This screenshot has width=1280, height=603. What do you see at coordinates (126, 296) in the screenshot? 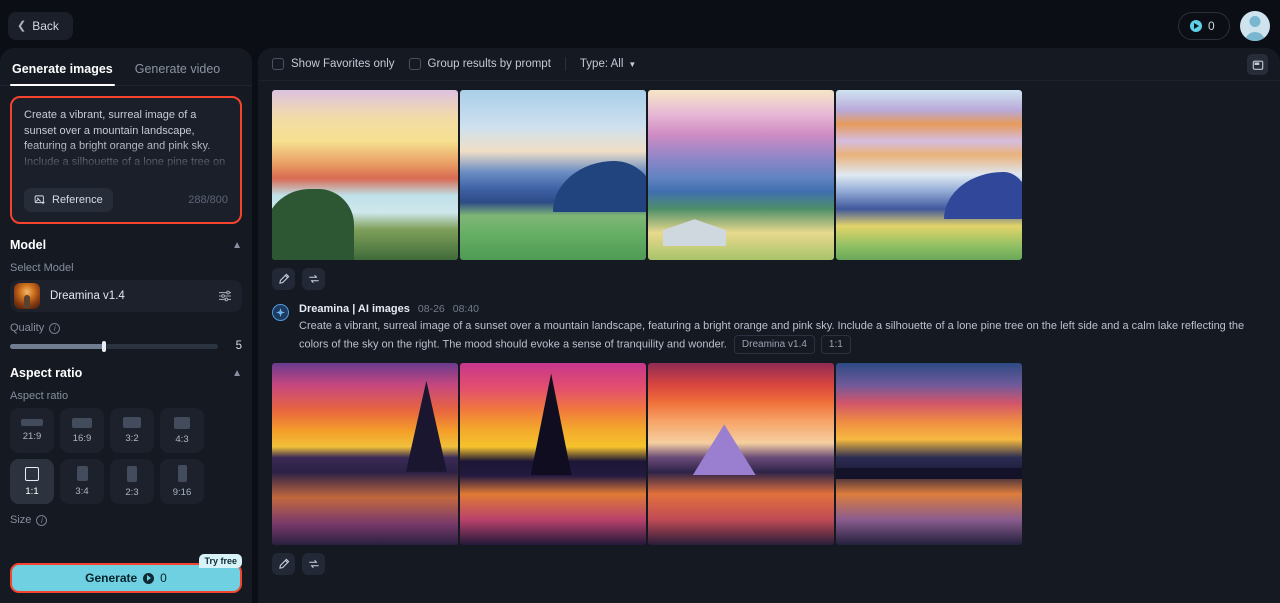
I see `model-selector: Dreamina v1.4` at bounding box center [126, 296].